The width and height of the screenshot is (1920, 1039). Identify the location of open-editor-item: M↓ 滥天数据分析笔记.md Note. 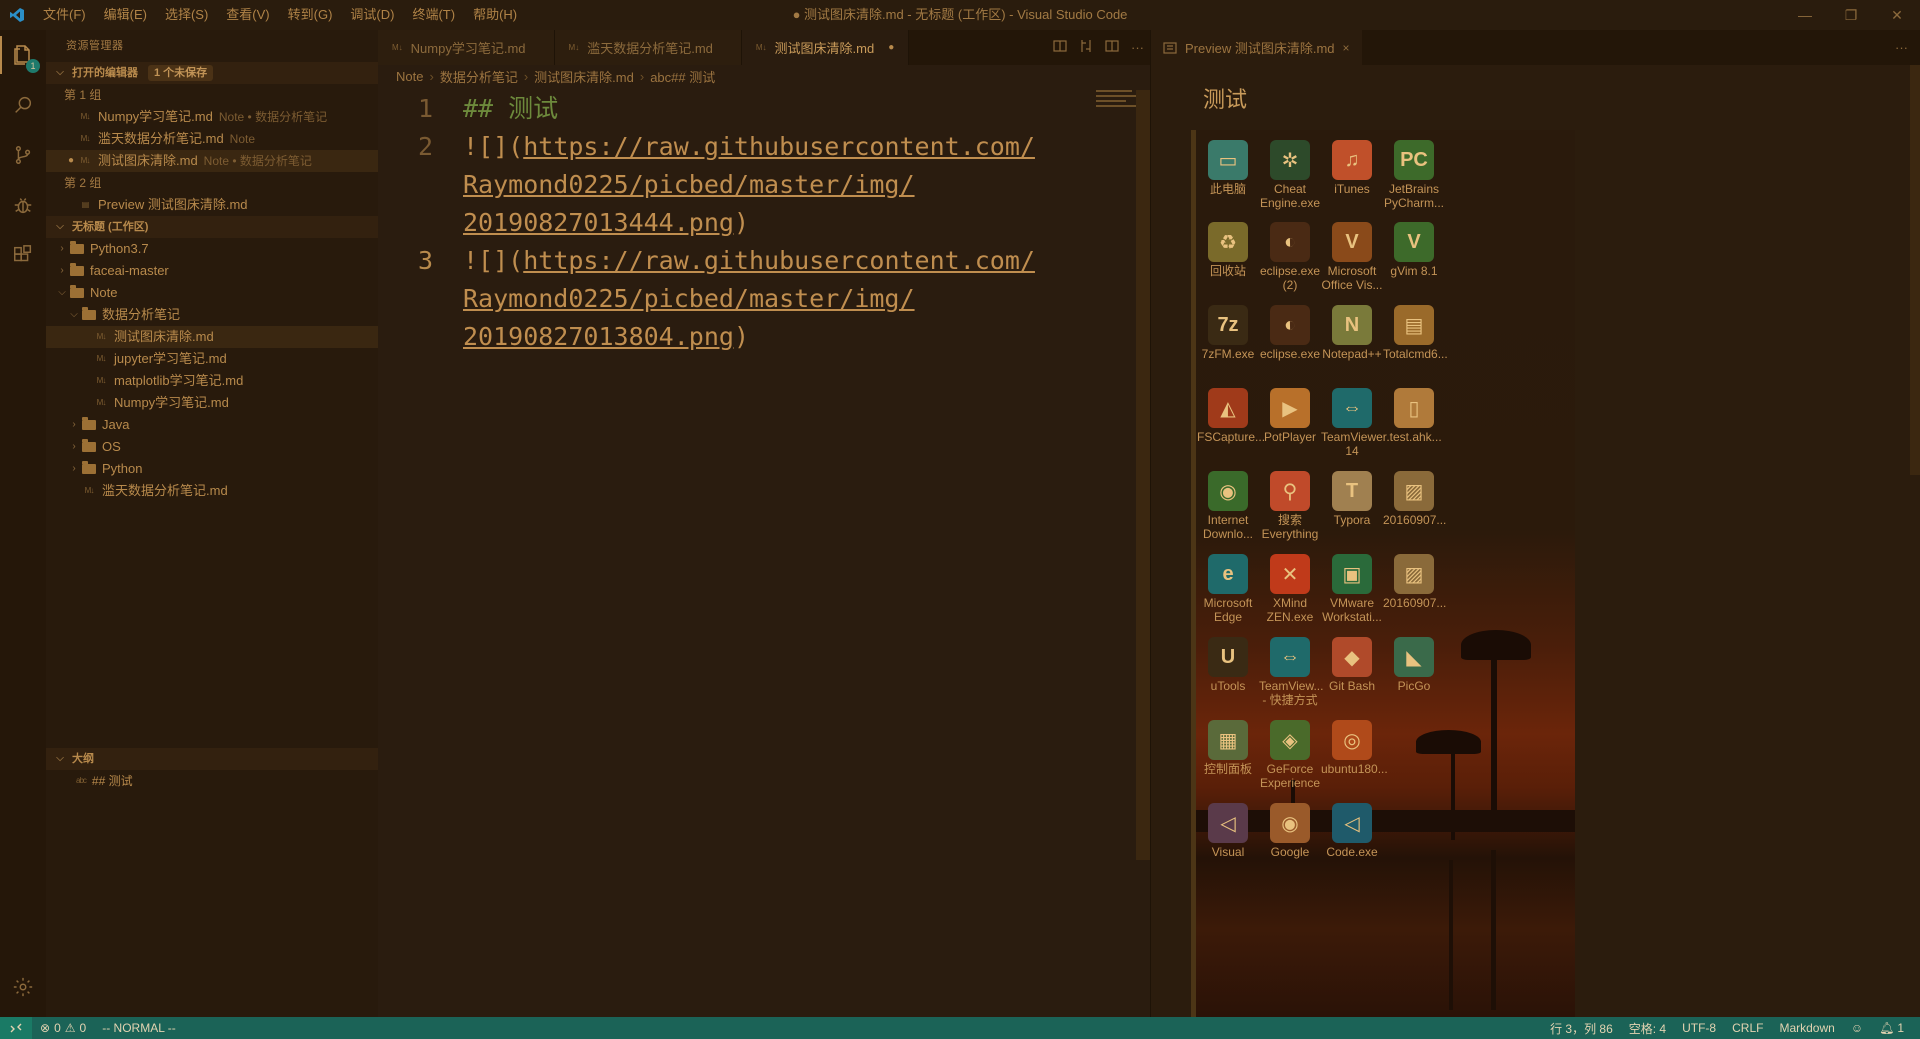
(212, 139).